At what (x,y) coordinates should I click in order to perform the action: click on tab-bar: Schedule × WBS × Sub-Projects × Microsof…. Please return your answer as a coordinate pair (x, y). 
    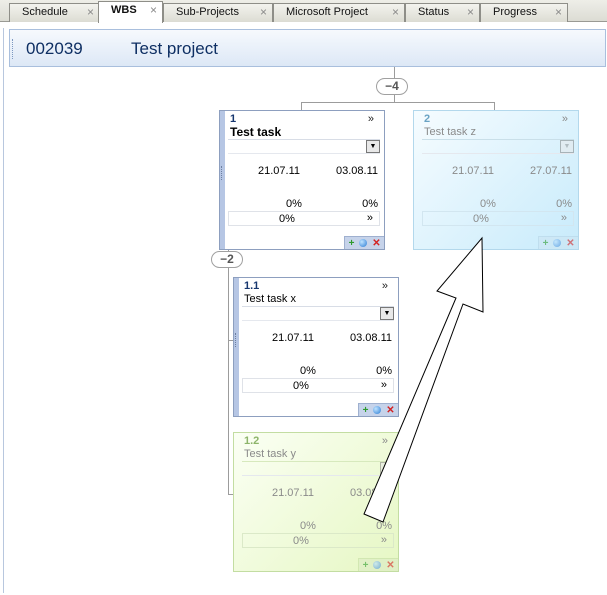
    Looking at the image, I should click on (303, 11).